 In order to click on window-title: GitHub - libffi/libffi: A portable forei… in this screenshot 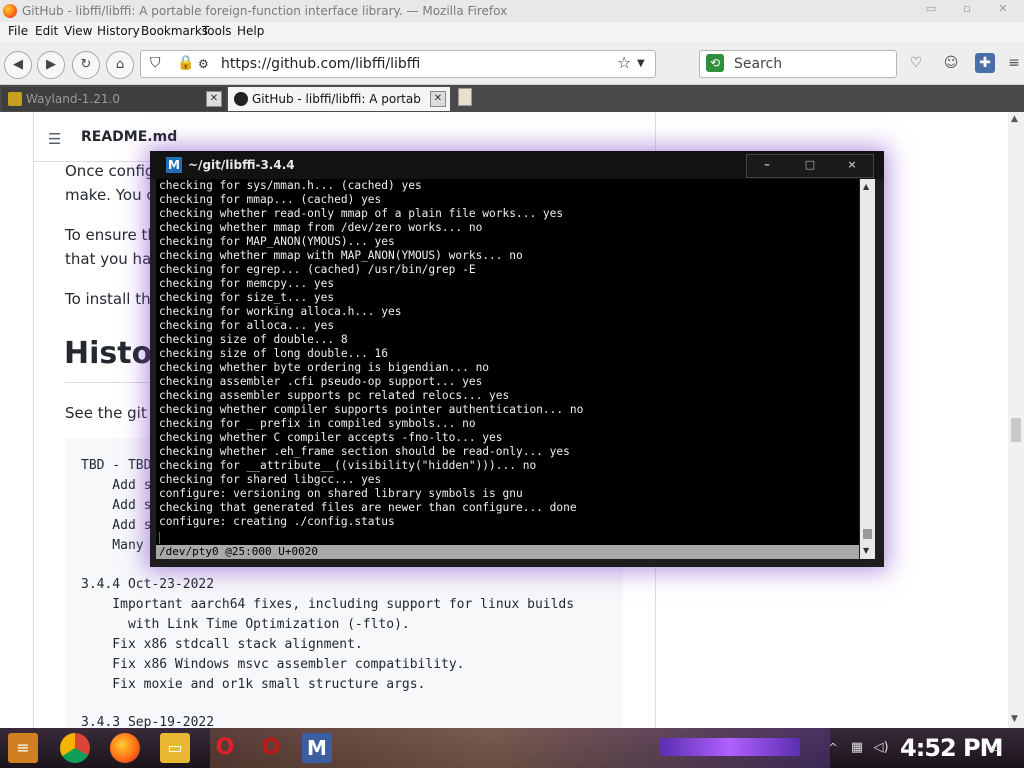, I will do `click(265, 11)`.